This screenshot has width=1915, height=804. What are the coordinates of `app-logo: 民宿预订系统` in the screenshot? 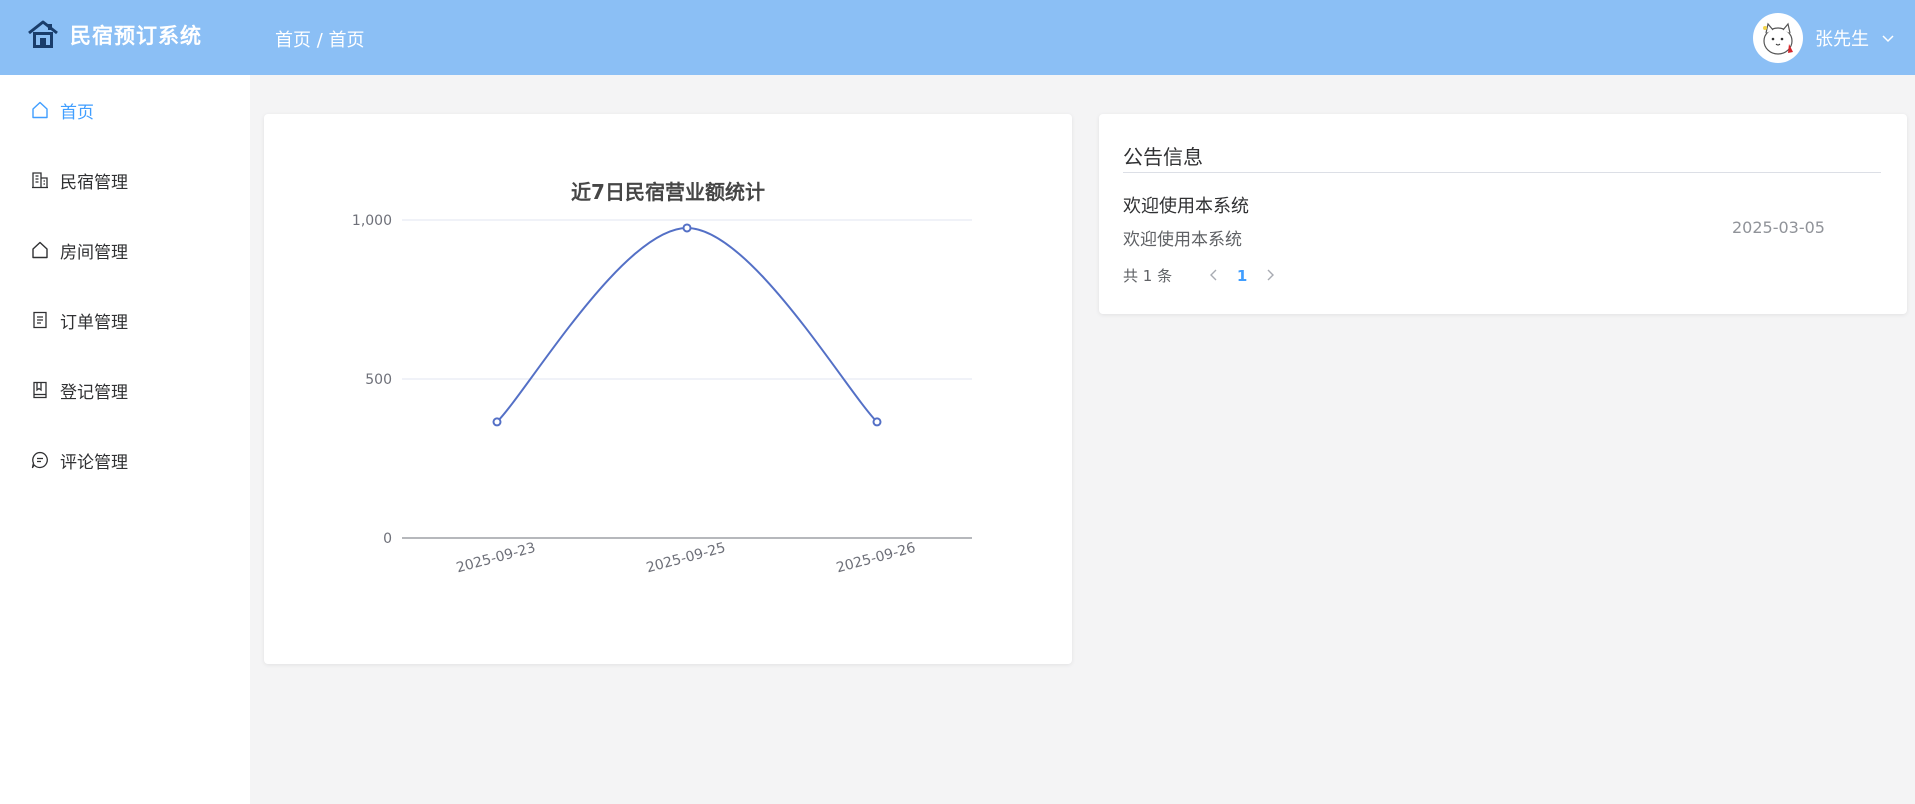 It's located at (114, 35).